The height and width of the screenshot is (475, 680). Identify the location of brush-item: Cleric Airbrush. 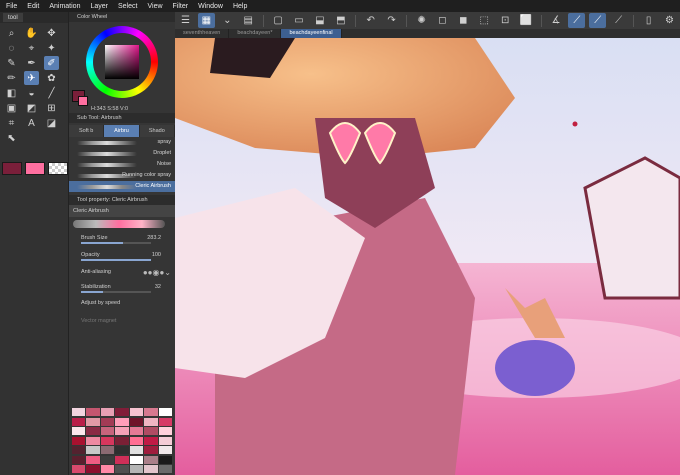
(122, 186).